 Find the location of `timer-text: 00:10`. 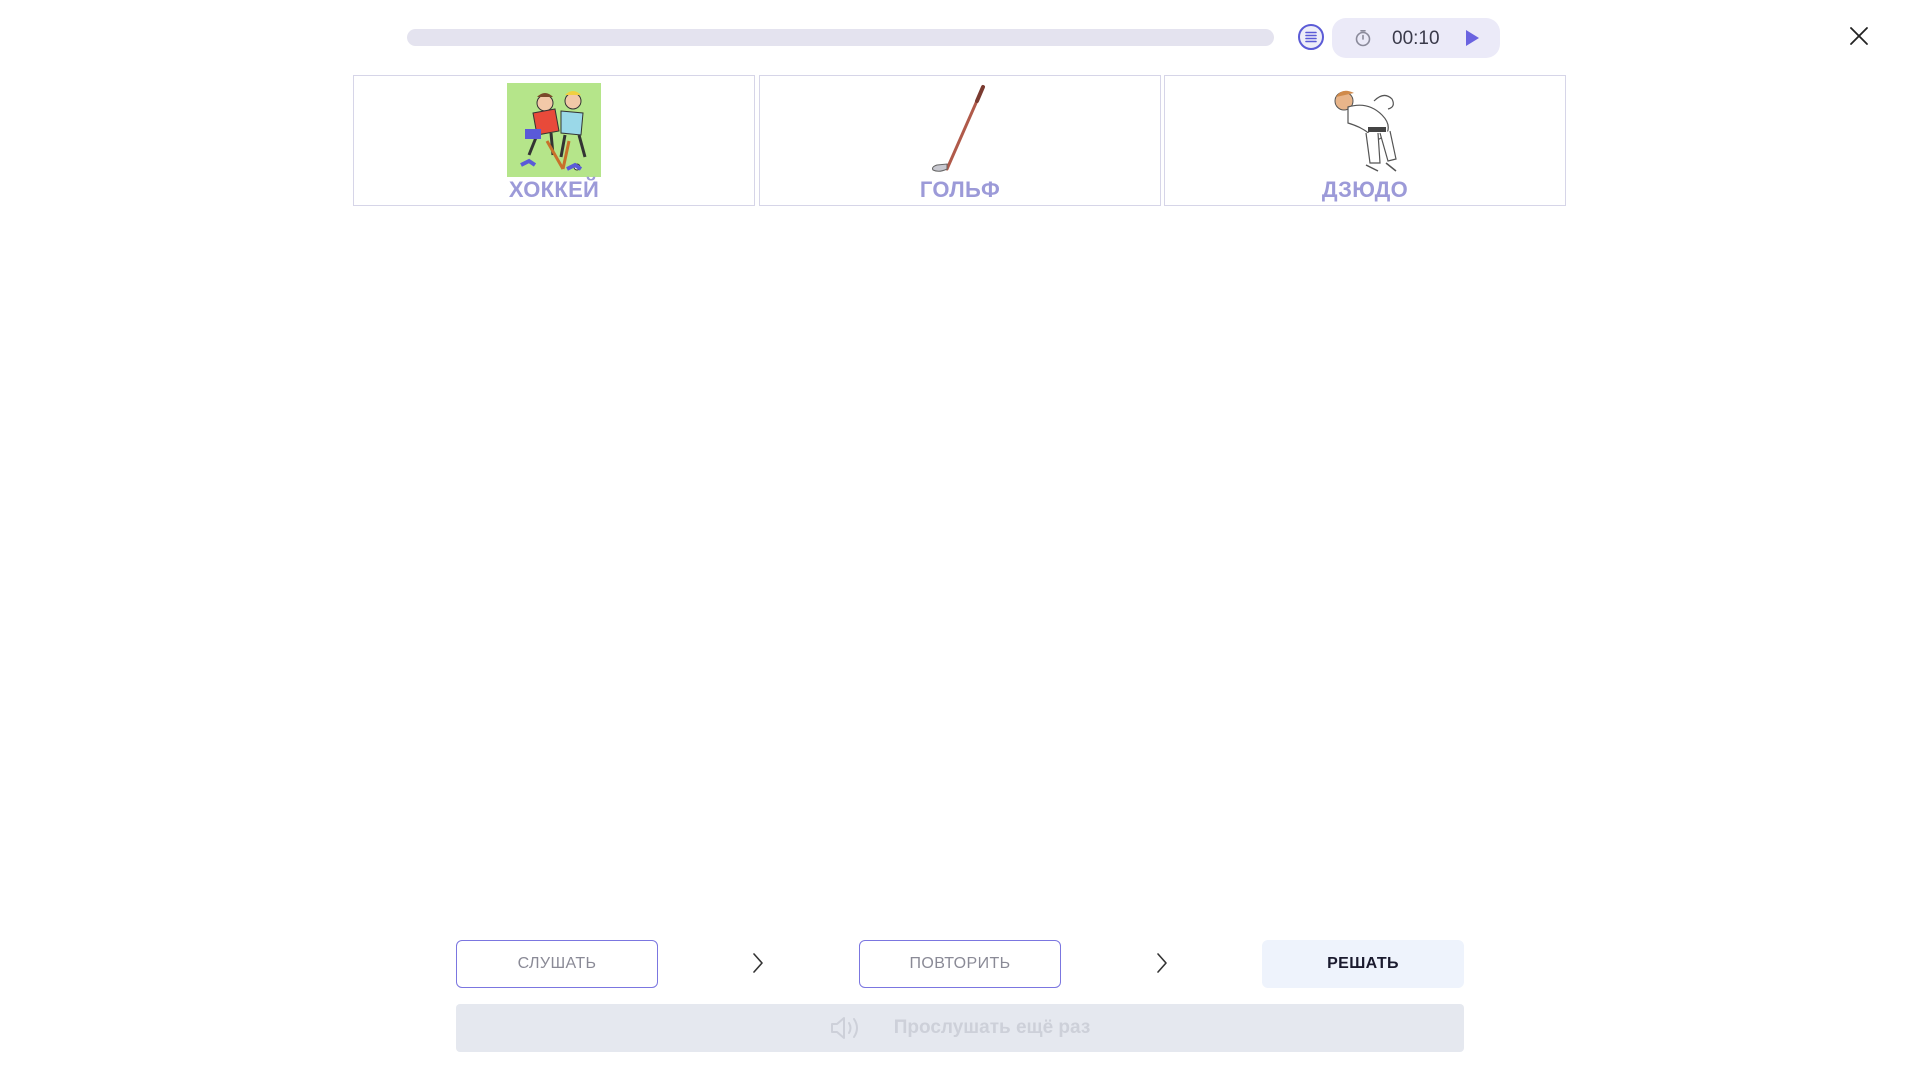

timer-text: 00:10 is located at coordinates (1416, 38).